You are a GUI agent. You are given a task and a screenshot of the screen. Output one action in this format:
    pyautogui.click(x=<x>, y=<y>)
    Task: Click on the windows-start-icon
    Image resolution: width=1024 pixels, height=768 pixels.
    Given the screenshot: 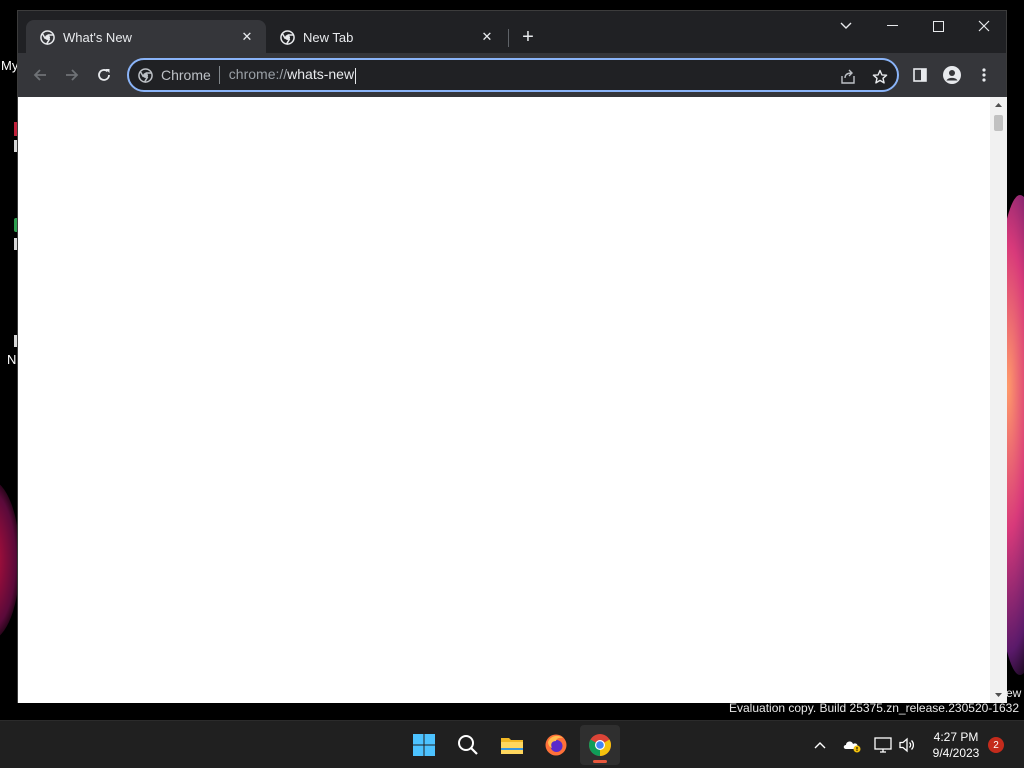 What is the action you would take?
    pyautogui.click(x=424, y=745)
    